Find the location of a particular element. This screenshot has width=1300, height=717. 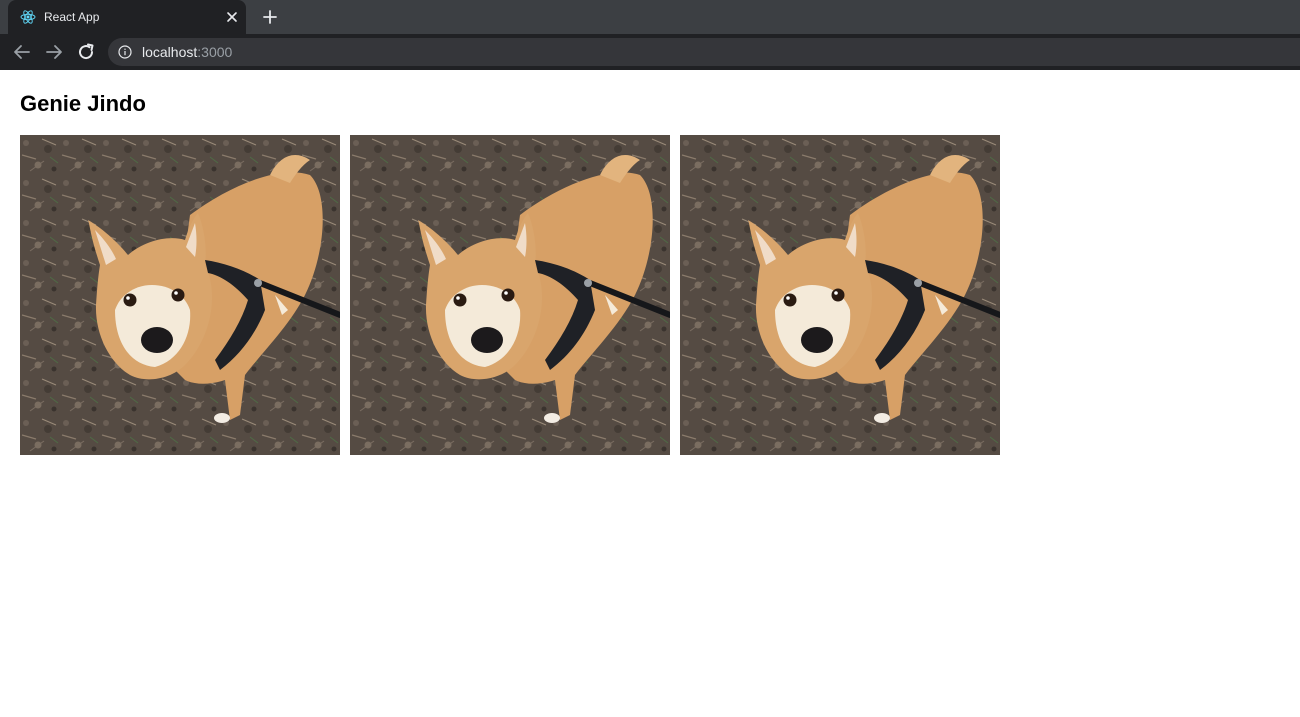

address-bar: localhost:3000 is located at coordinates (704, 52).